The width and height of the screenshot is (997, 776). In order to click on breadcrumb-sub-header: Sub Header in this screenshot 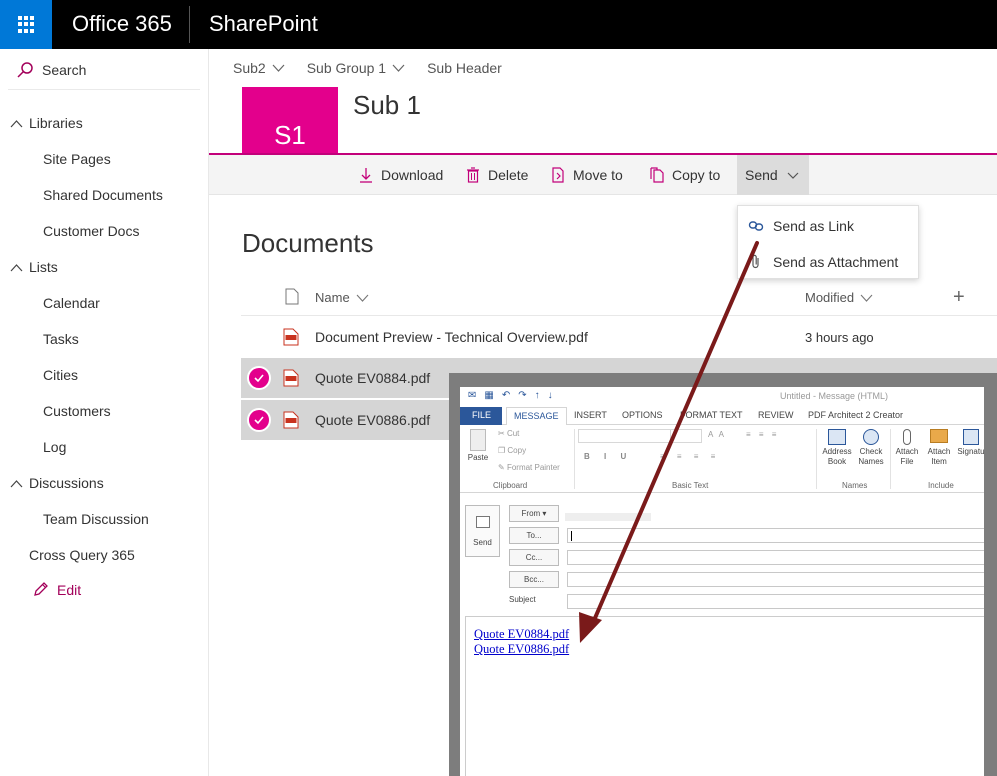, I will do `click(464, 68)`.